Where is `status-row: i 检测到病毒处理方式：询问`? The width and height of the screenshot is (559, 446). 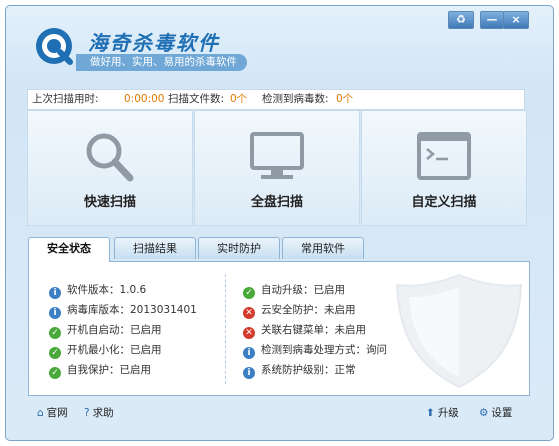
status-row: i 检测到病毒处理方式：询问 is located at coordinates (315, 350).